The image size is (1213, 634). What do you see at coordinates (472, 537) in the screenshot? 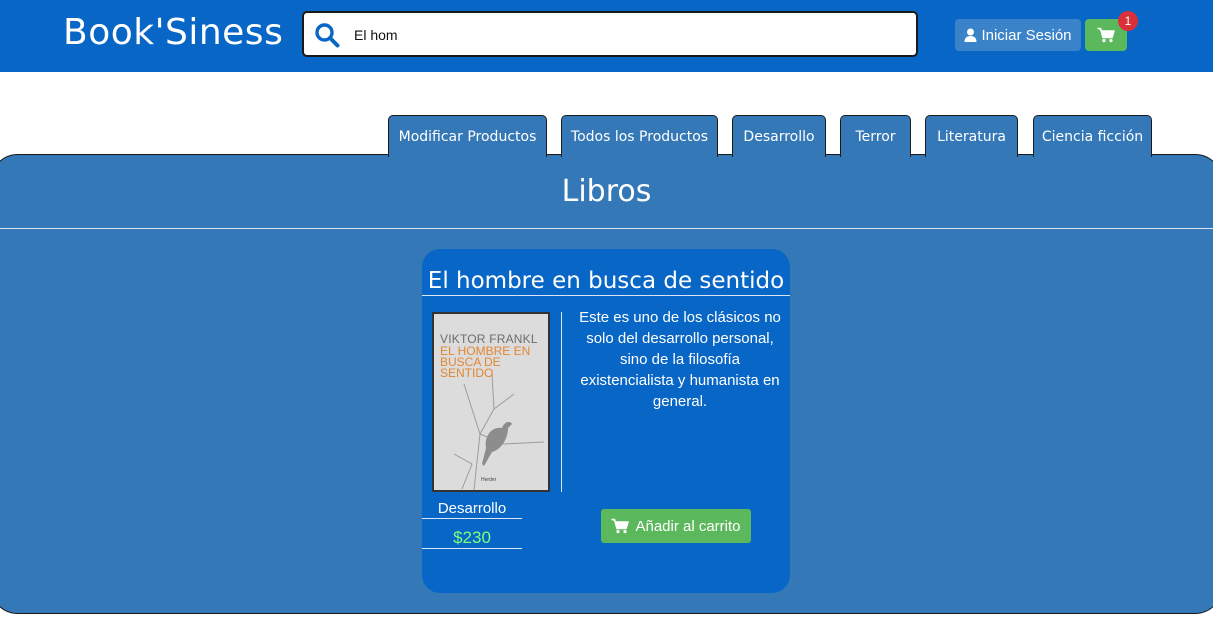
I see `product-price: $230` at bounding box center [472, 537].